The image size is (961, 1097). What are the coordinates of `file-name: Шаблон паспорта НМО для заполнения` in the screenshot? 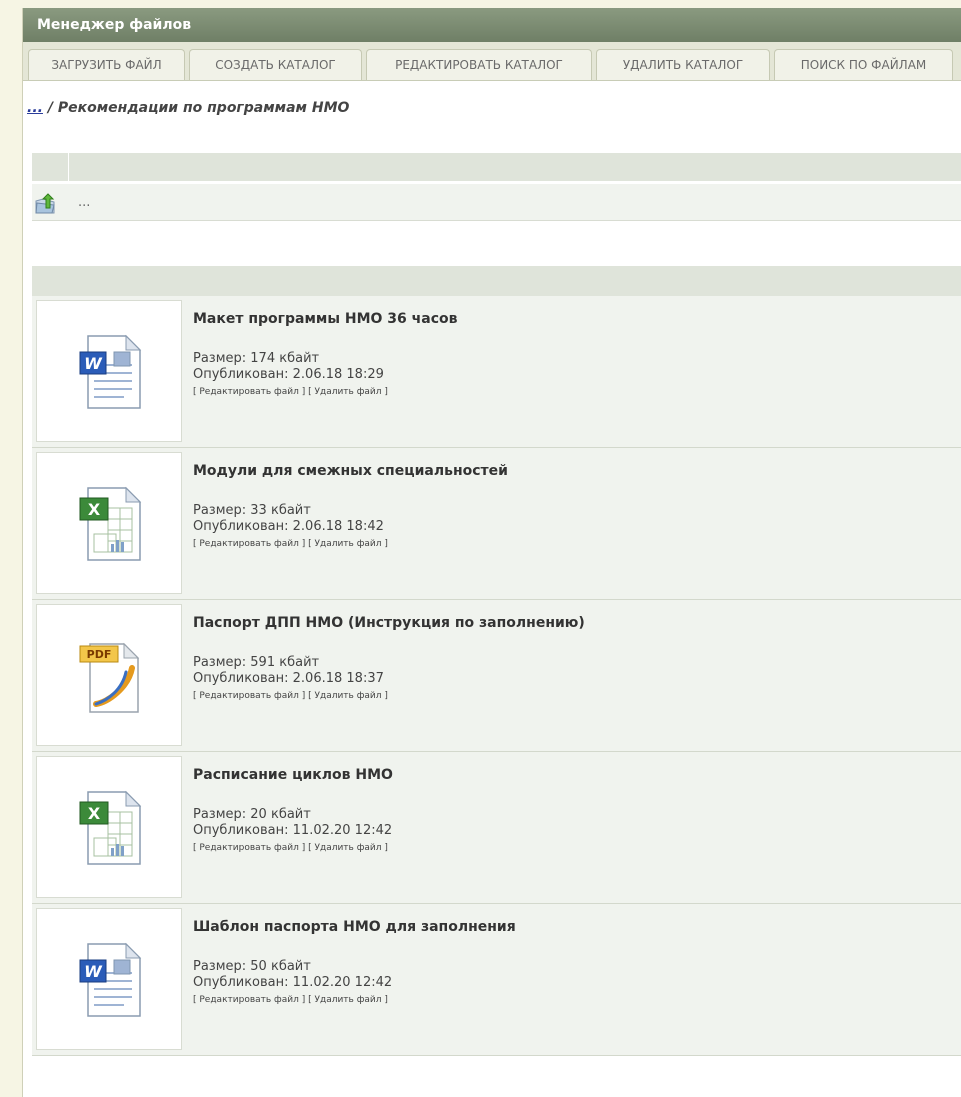 It's located at (354, 927).